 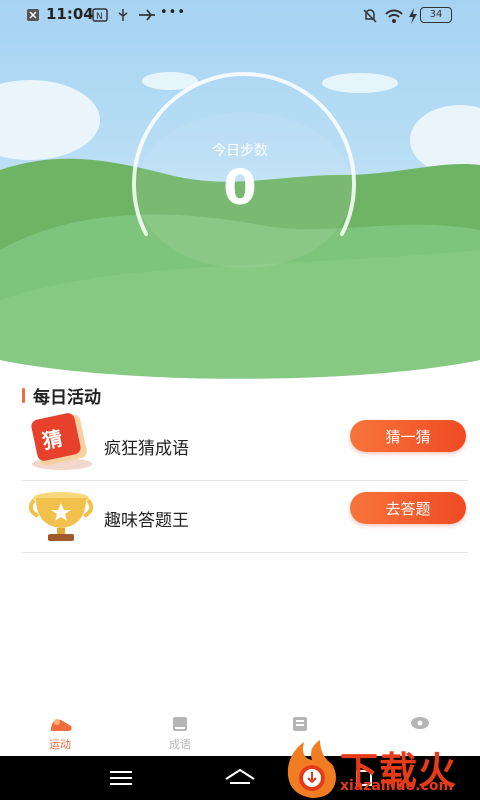 What do you see at coordinates (60, 733) in the screenshot?
I see `tab-sport: 运动` at bounding box center [60, 733].